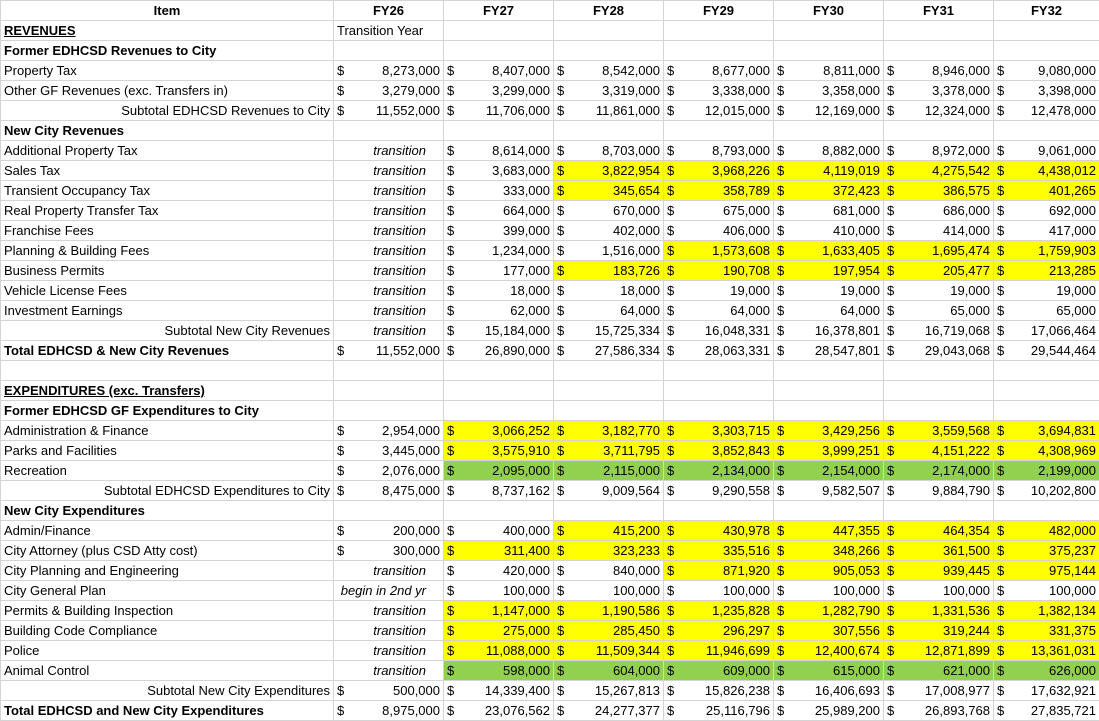 This screenshot has width=1099, height=721. What do you see at coordinates (938, 490) in the screenshot?
I see `table-cell: $9,884,790` at bounding box center [938, 490].